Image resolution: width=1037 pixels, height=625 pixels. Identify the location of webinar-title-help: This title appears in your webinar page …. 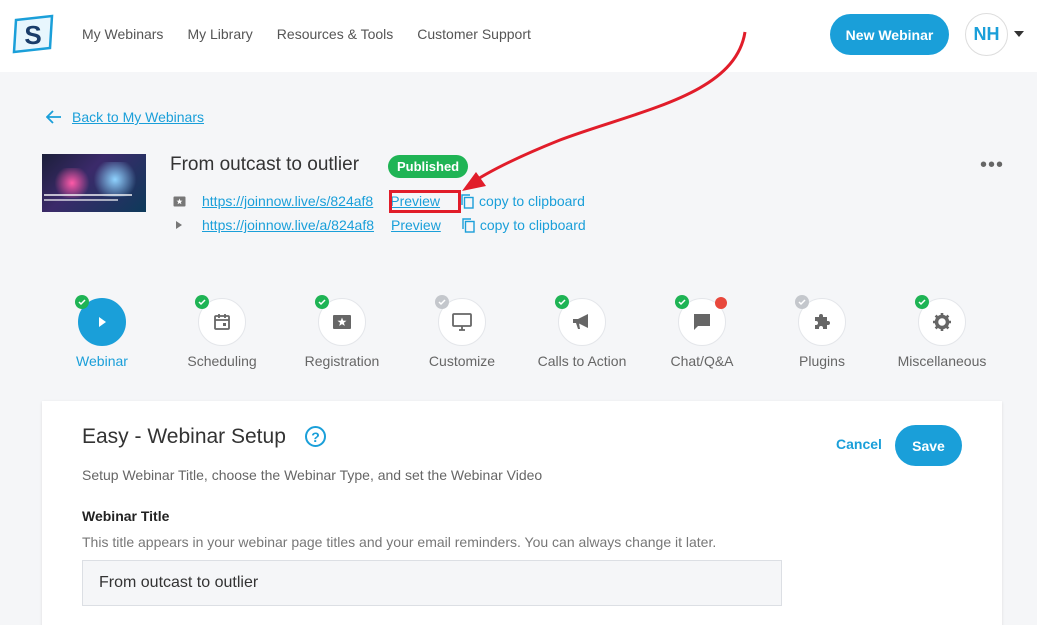
(399, 542).